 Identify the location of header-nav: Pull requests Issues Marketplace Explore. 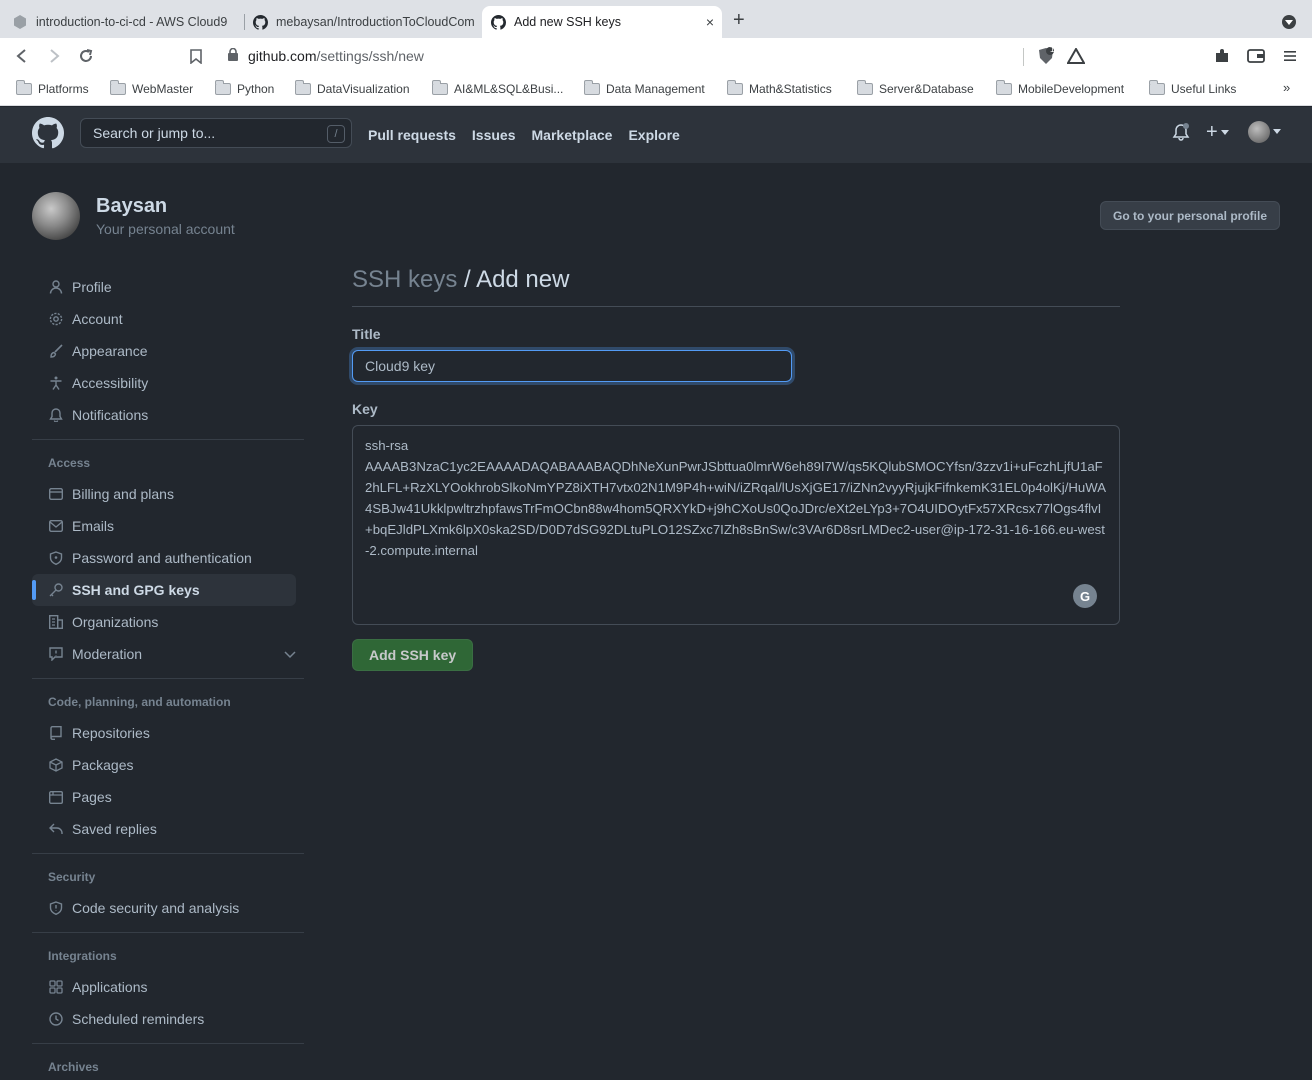
(524, 135).